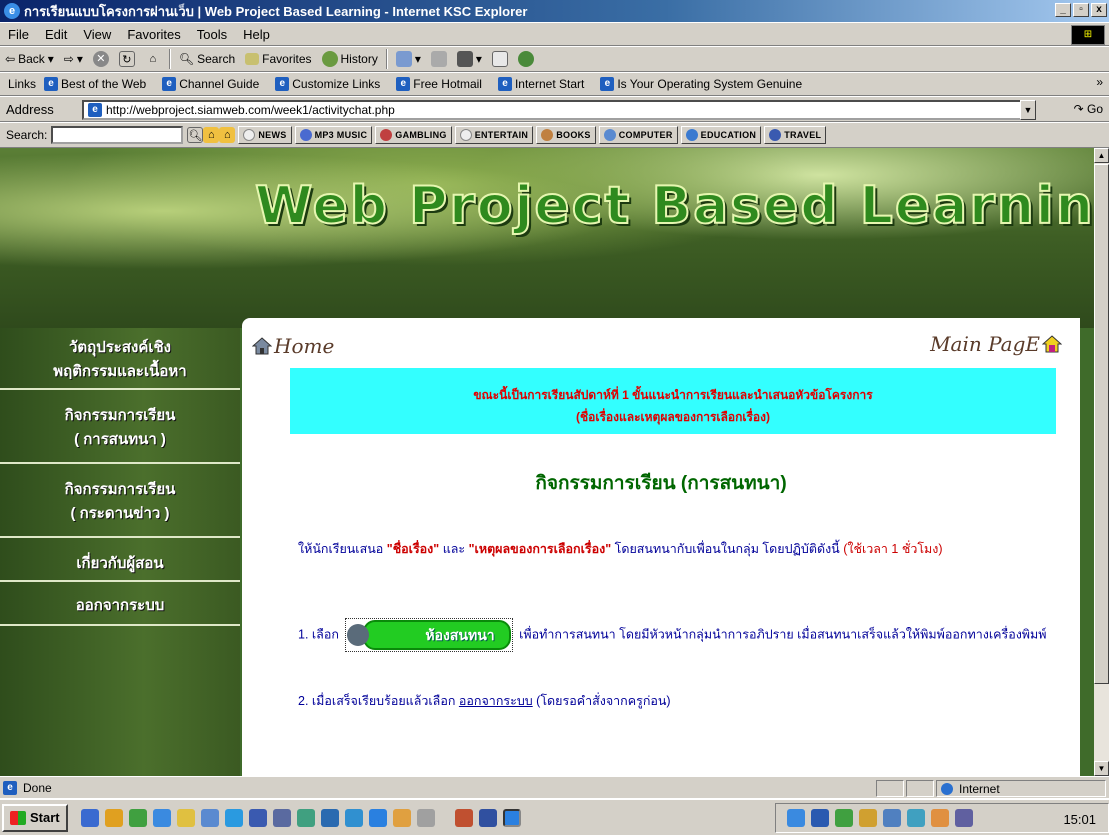 The height and width of the screenshot is (835, 1109). I want to click on main-page-link: Main PagE, so click(996, 344).